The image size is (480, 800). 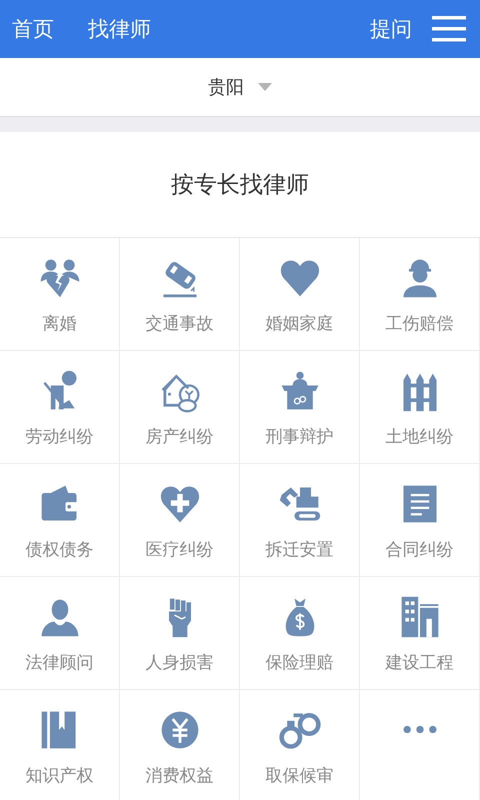 What do you see at coordinates (180, 520) in the screenshot?
I see `category-tile: 医疗纠纷` at bounding box center [180, 520].